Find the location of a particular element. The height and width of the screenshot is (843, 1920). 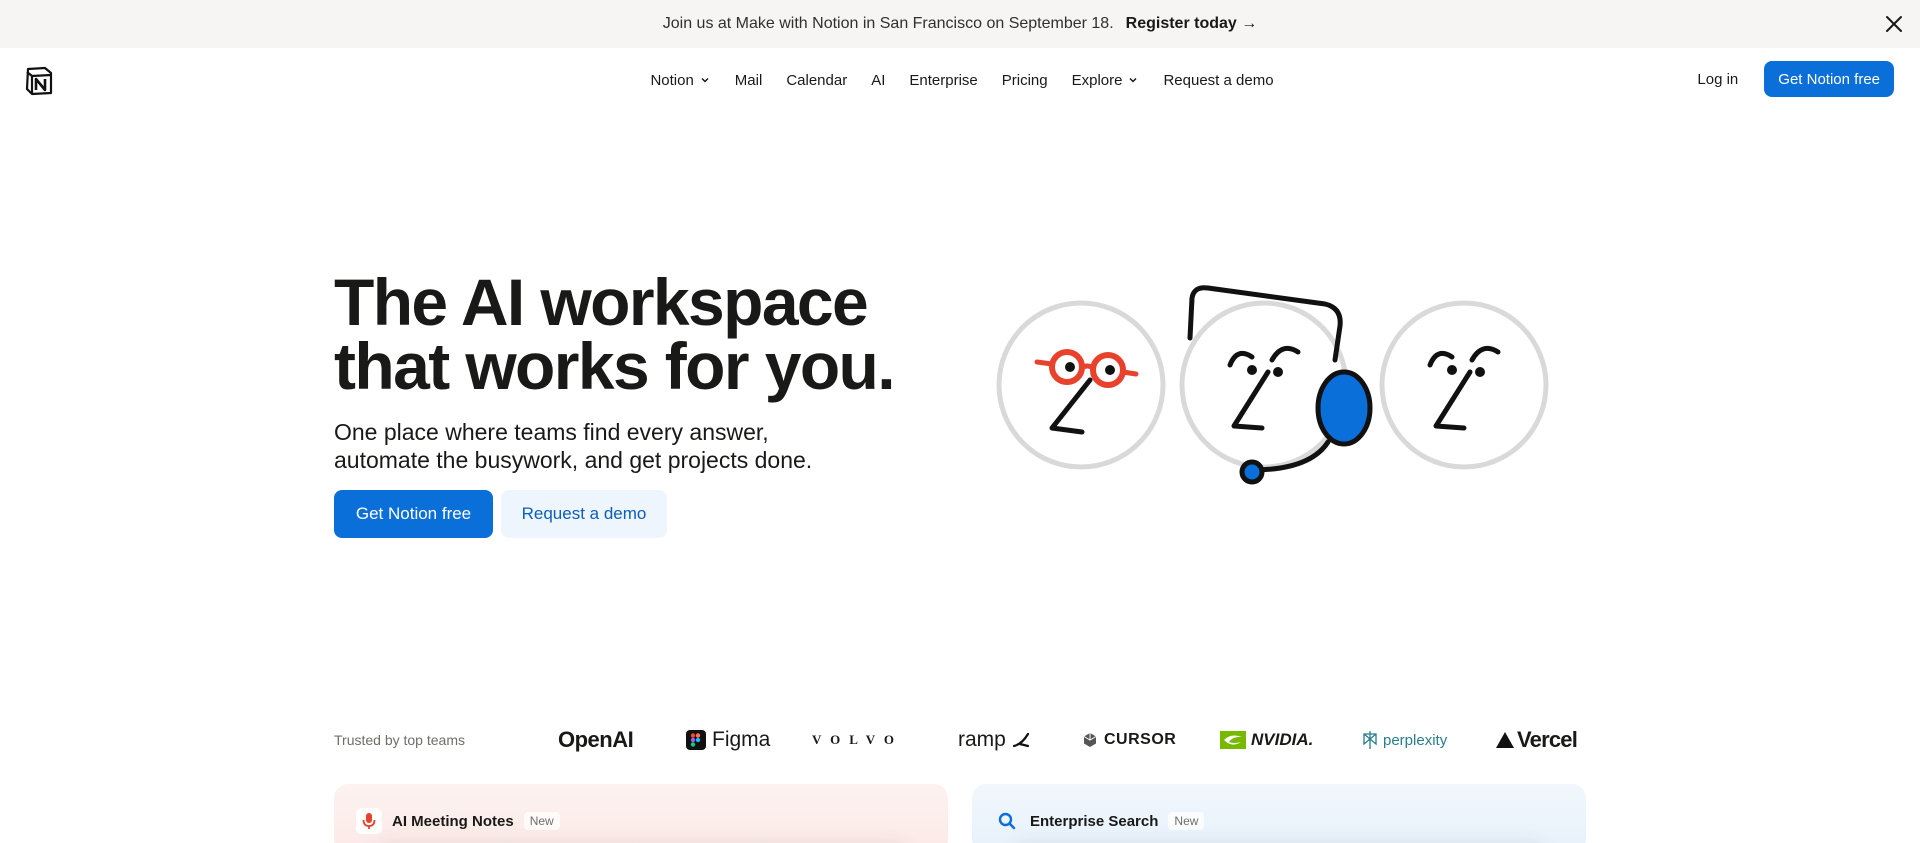

brand-name: NVIDIA. is located at coordinates (1282, 739).